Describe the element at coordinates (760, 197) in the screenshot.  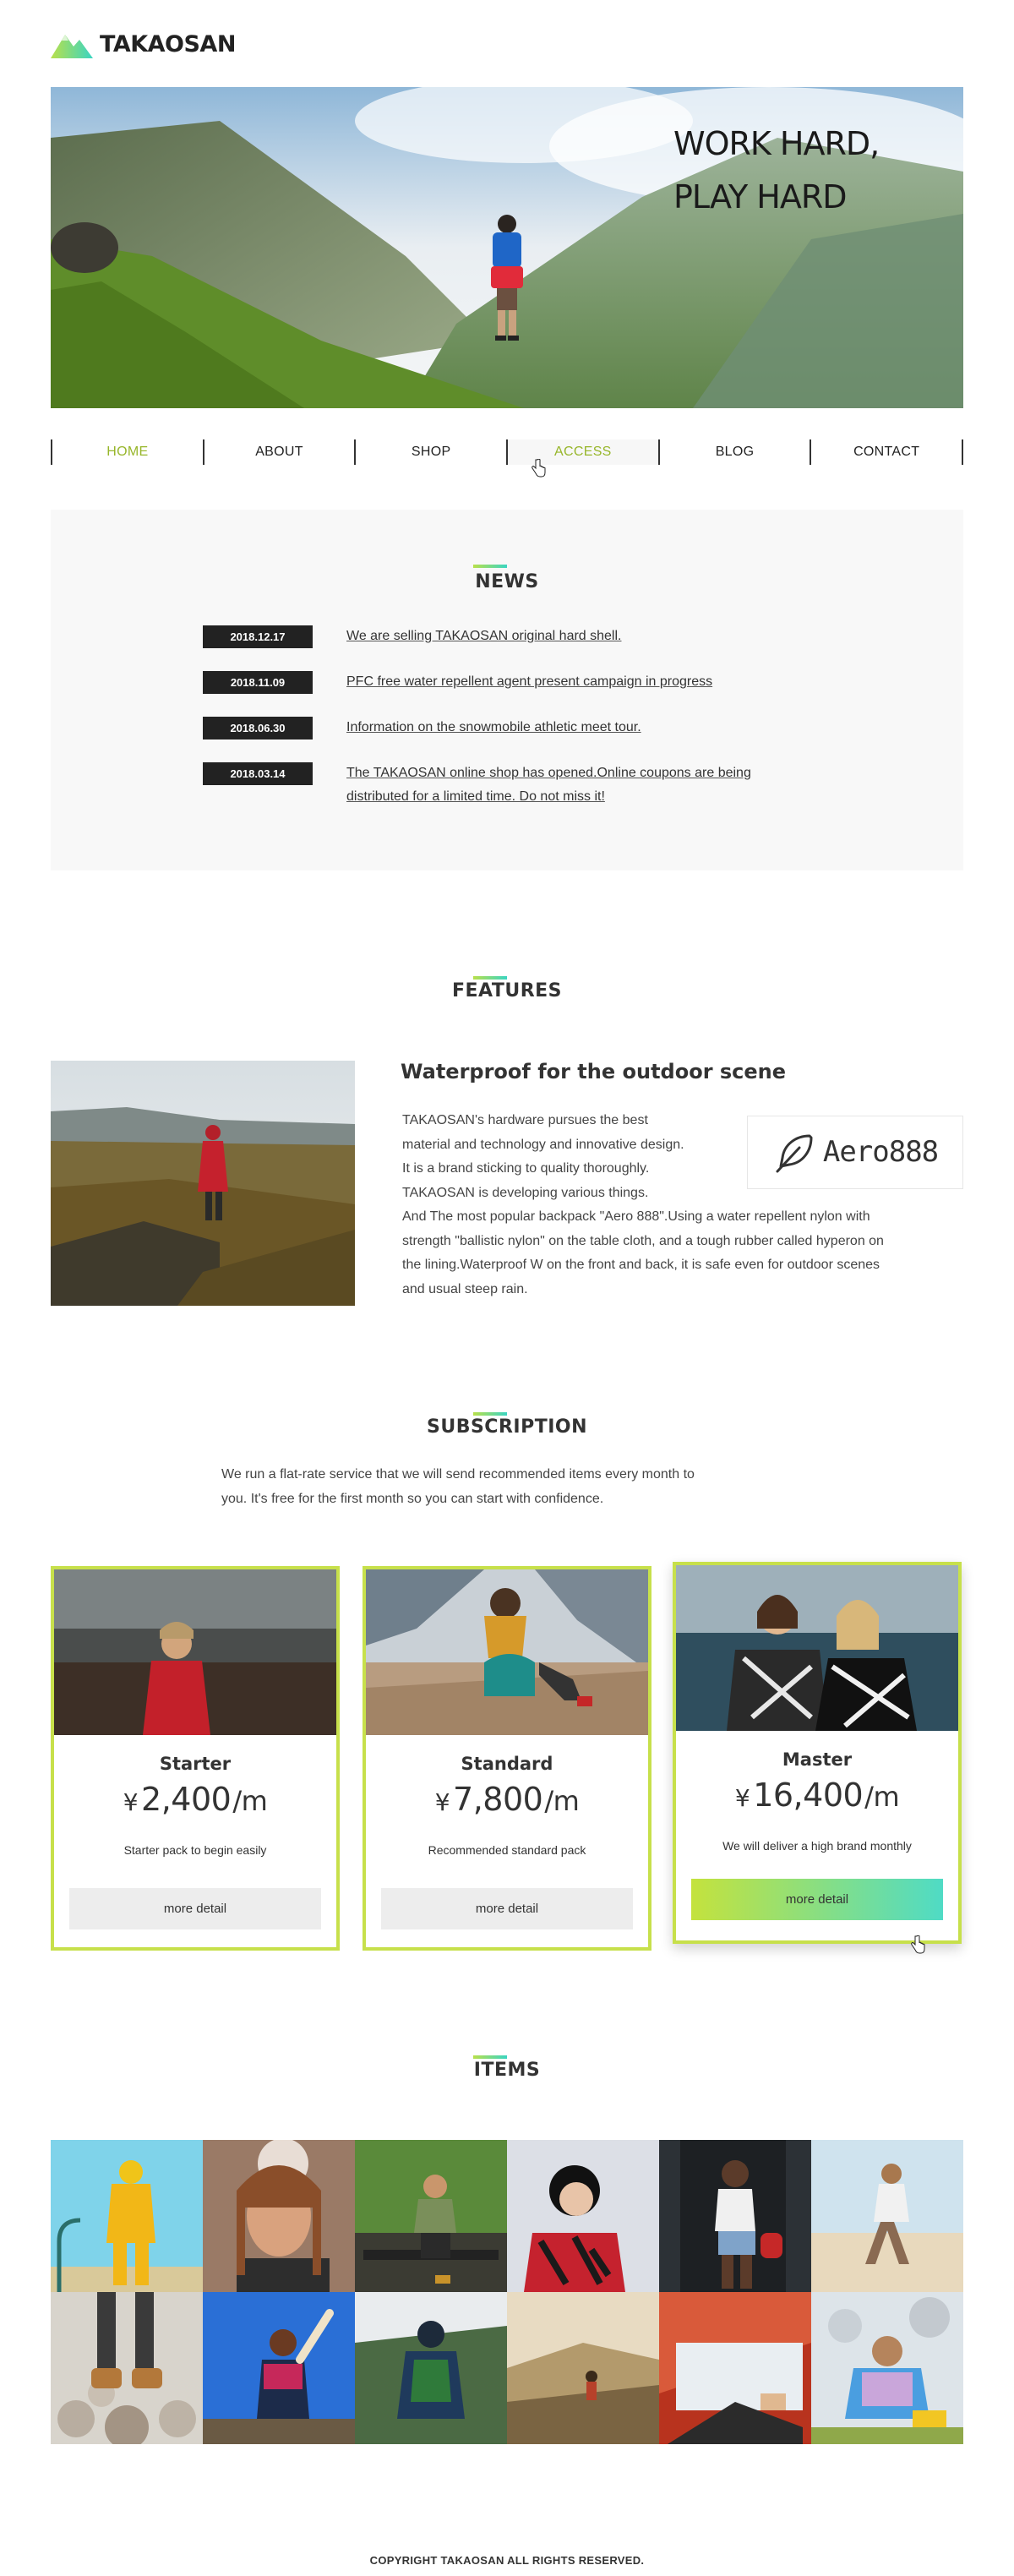
I see `hero-line-2: PLAY HARD` at that location.